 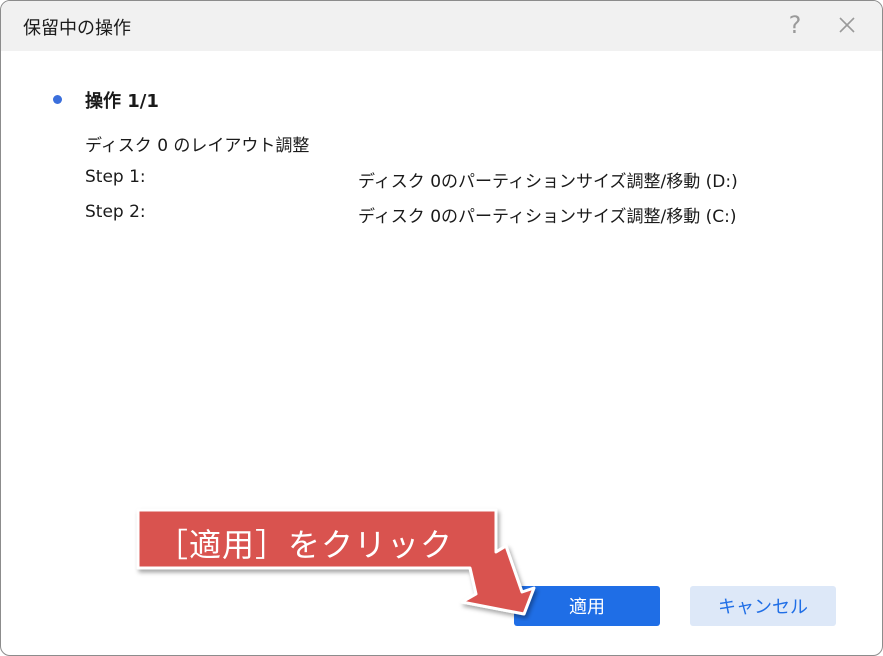 What do you see at coordinates (548, 182) in the screenshot?
I see `step-value: ディスク 0のパーティションサイズ調整/移動 (D:)` at bounding box center [548, 182].